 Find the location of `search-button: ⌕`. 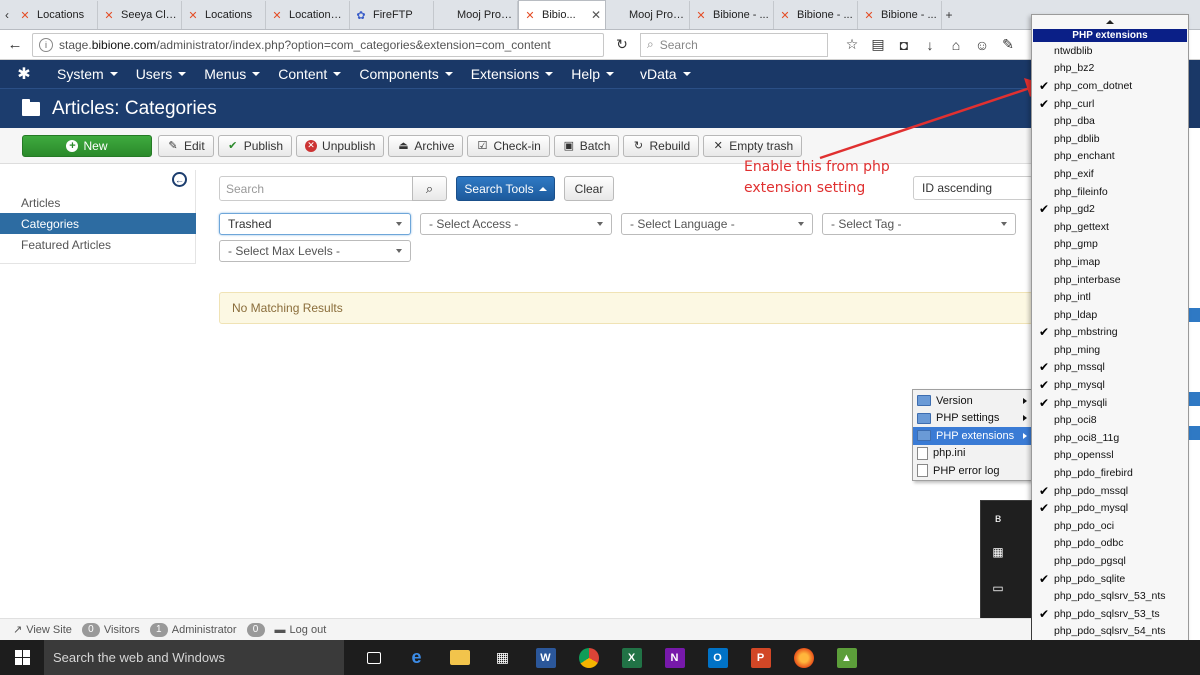

search-button: ⌕ is located at coordinates (429, 188).